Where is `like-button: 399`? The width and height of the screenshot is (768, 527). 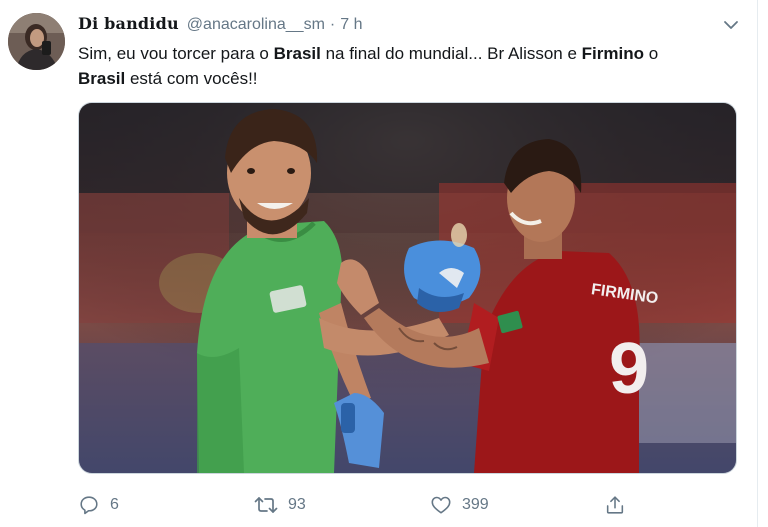
like-button: 399 is located at coordinates (459, 505).